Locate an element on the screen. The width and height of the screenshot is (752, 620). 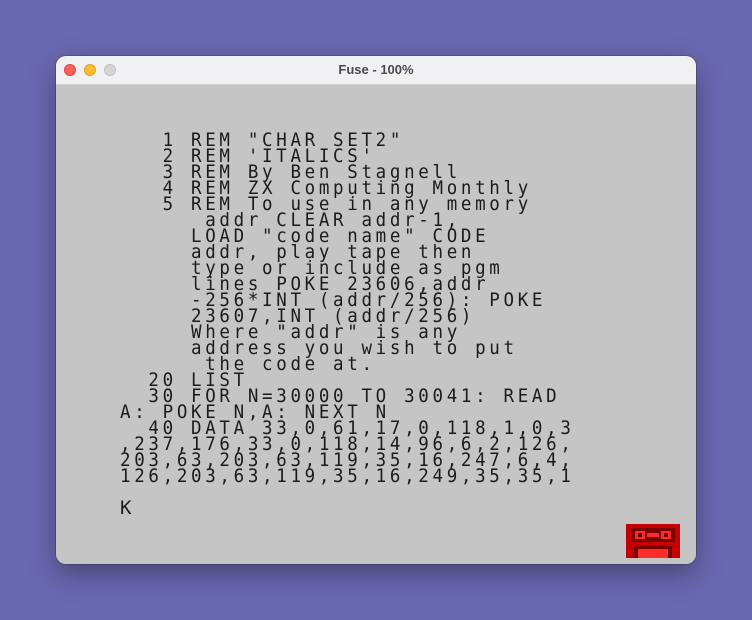
title-bar: Fuse - 100% is located at coordinates (376, 70).